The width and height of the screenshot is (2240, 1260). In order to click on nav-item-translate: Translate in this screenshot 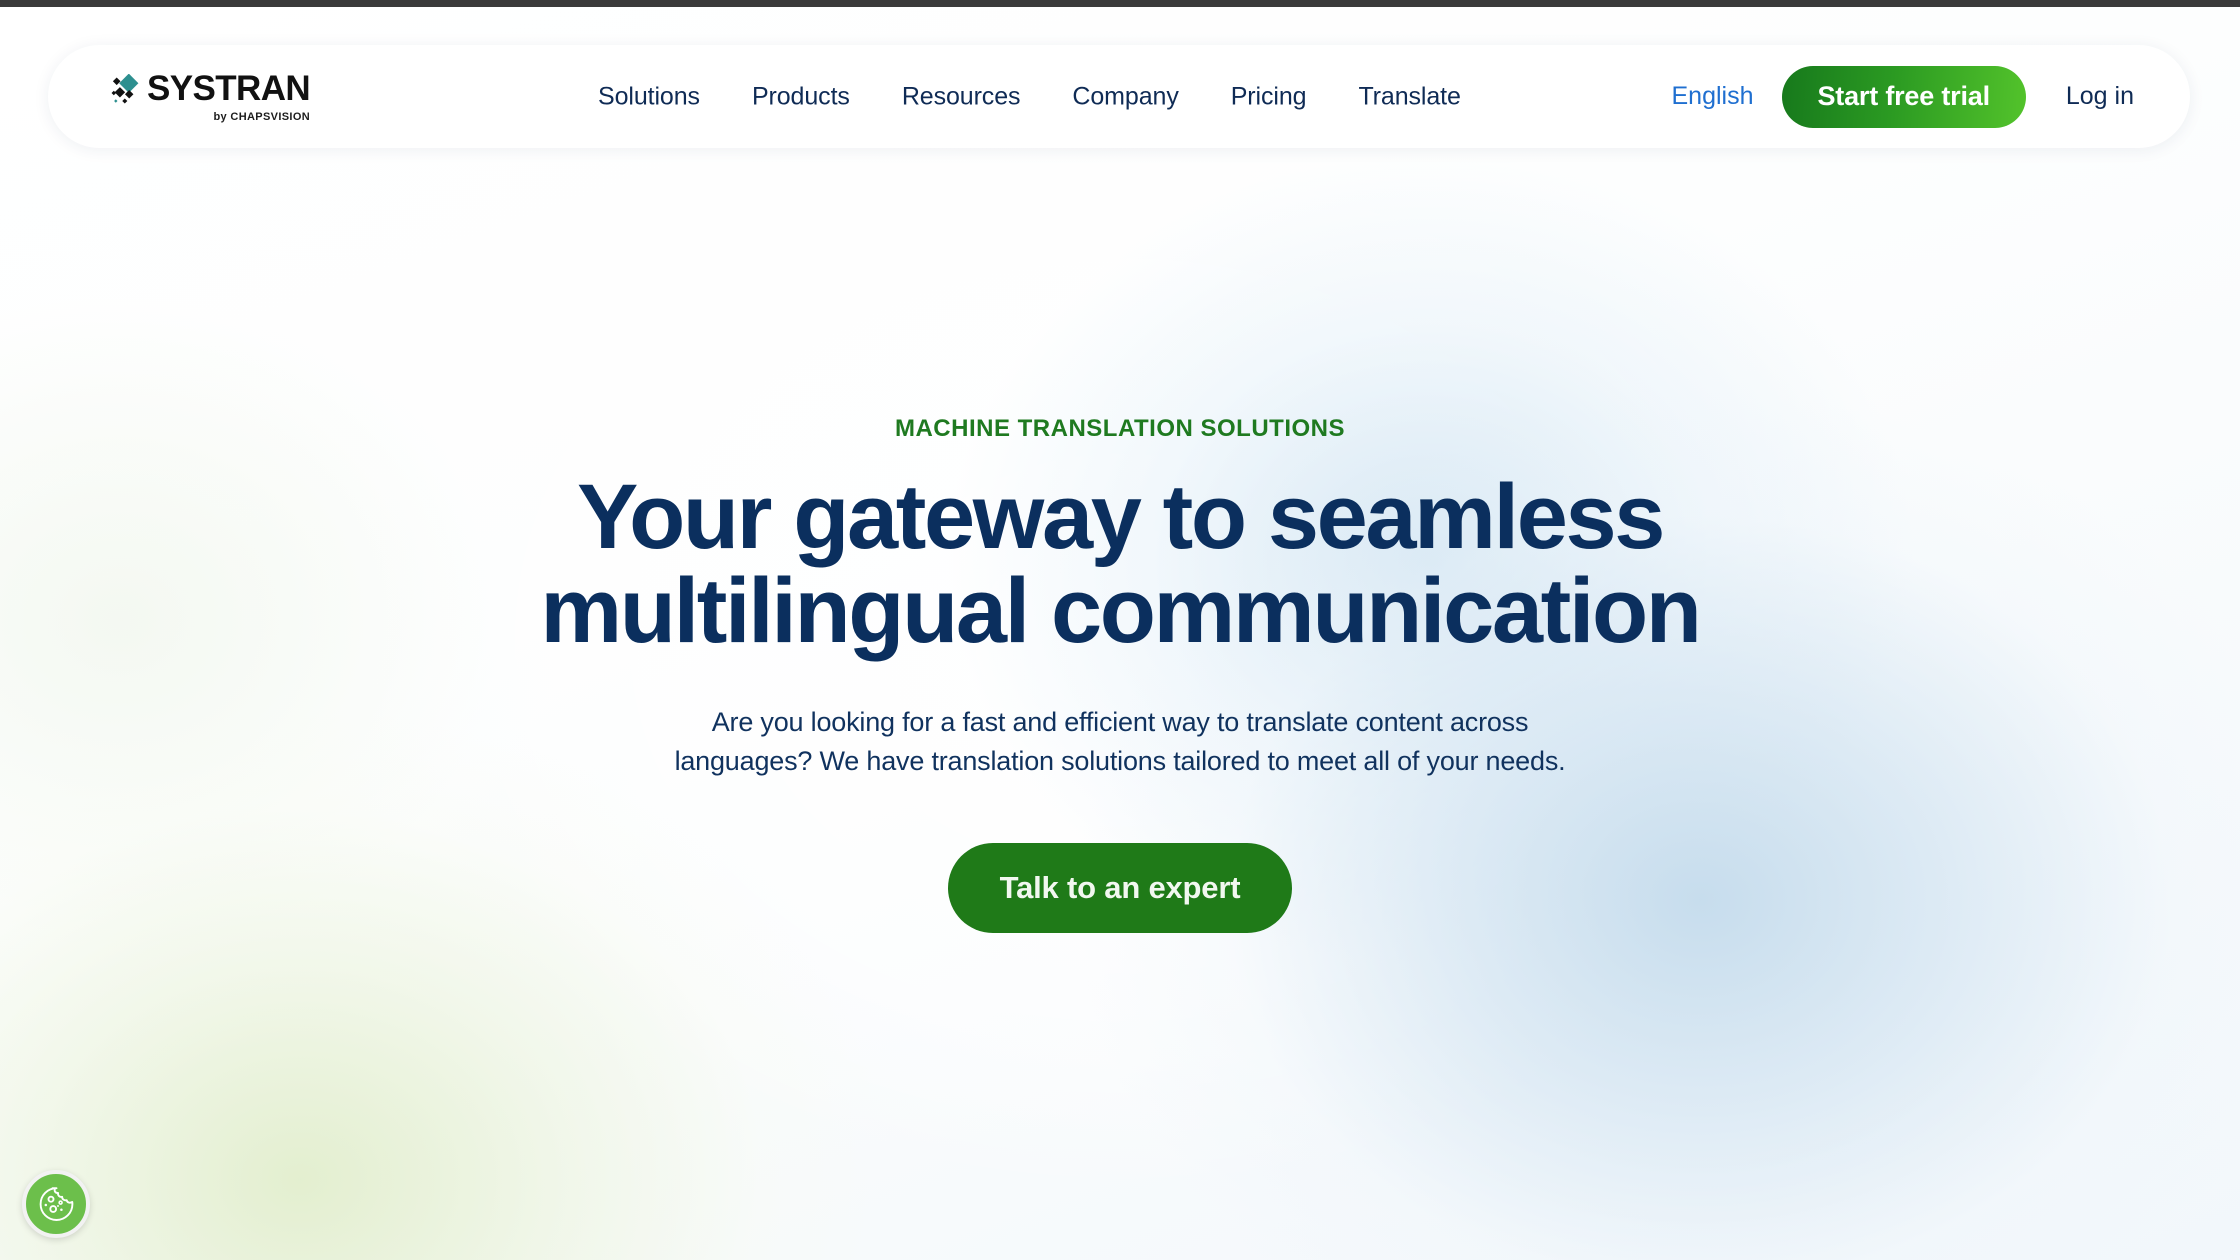, I will do `click(1409, 96)`.